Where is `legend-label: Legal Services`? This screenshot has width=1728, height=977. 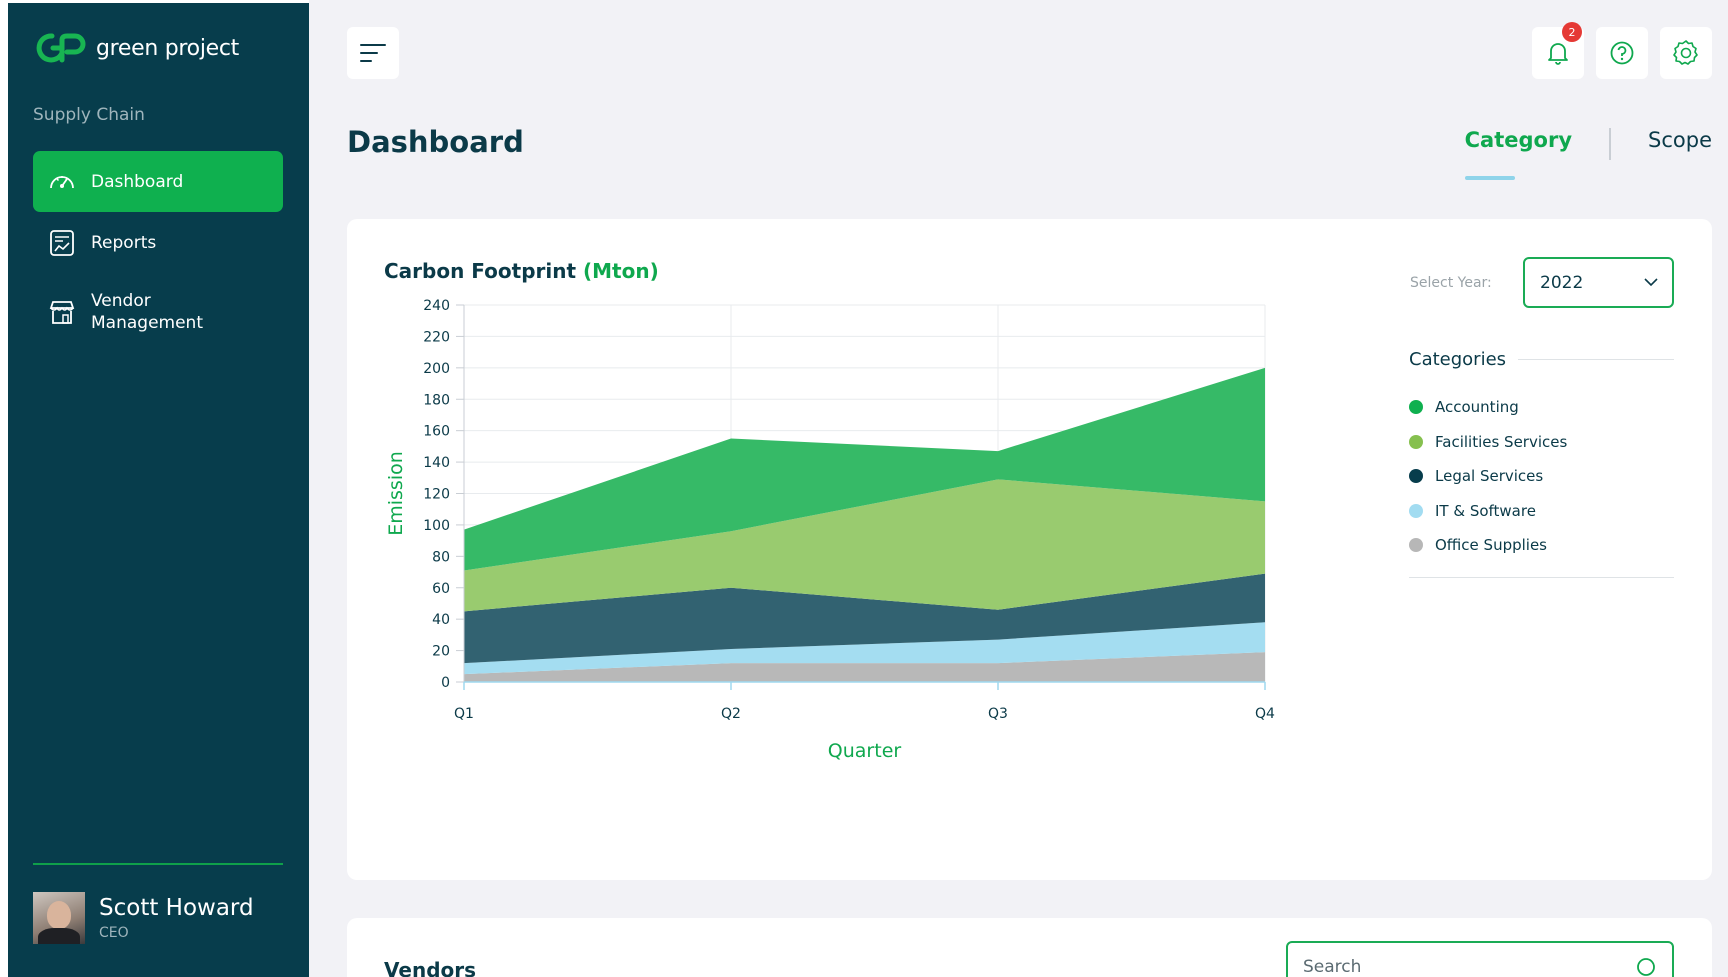 legend-label: Legal Services is located at coordinates (1489, 476).